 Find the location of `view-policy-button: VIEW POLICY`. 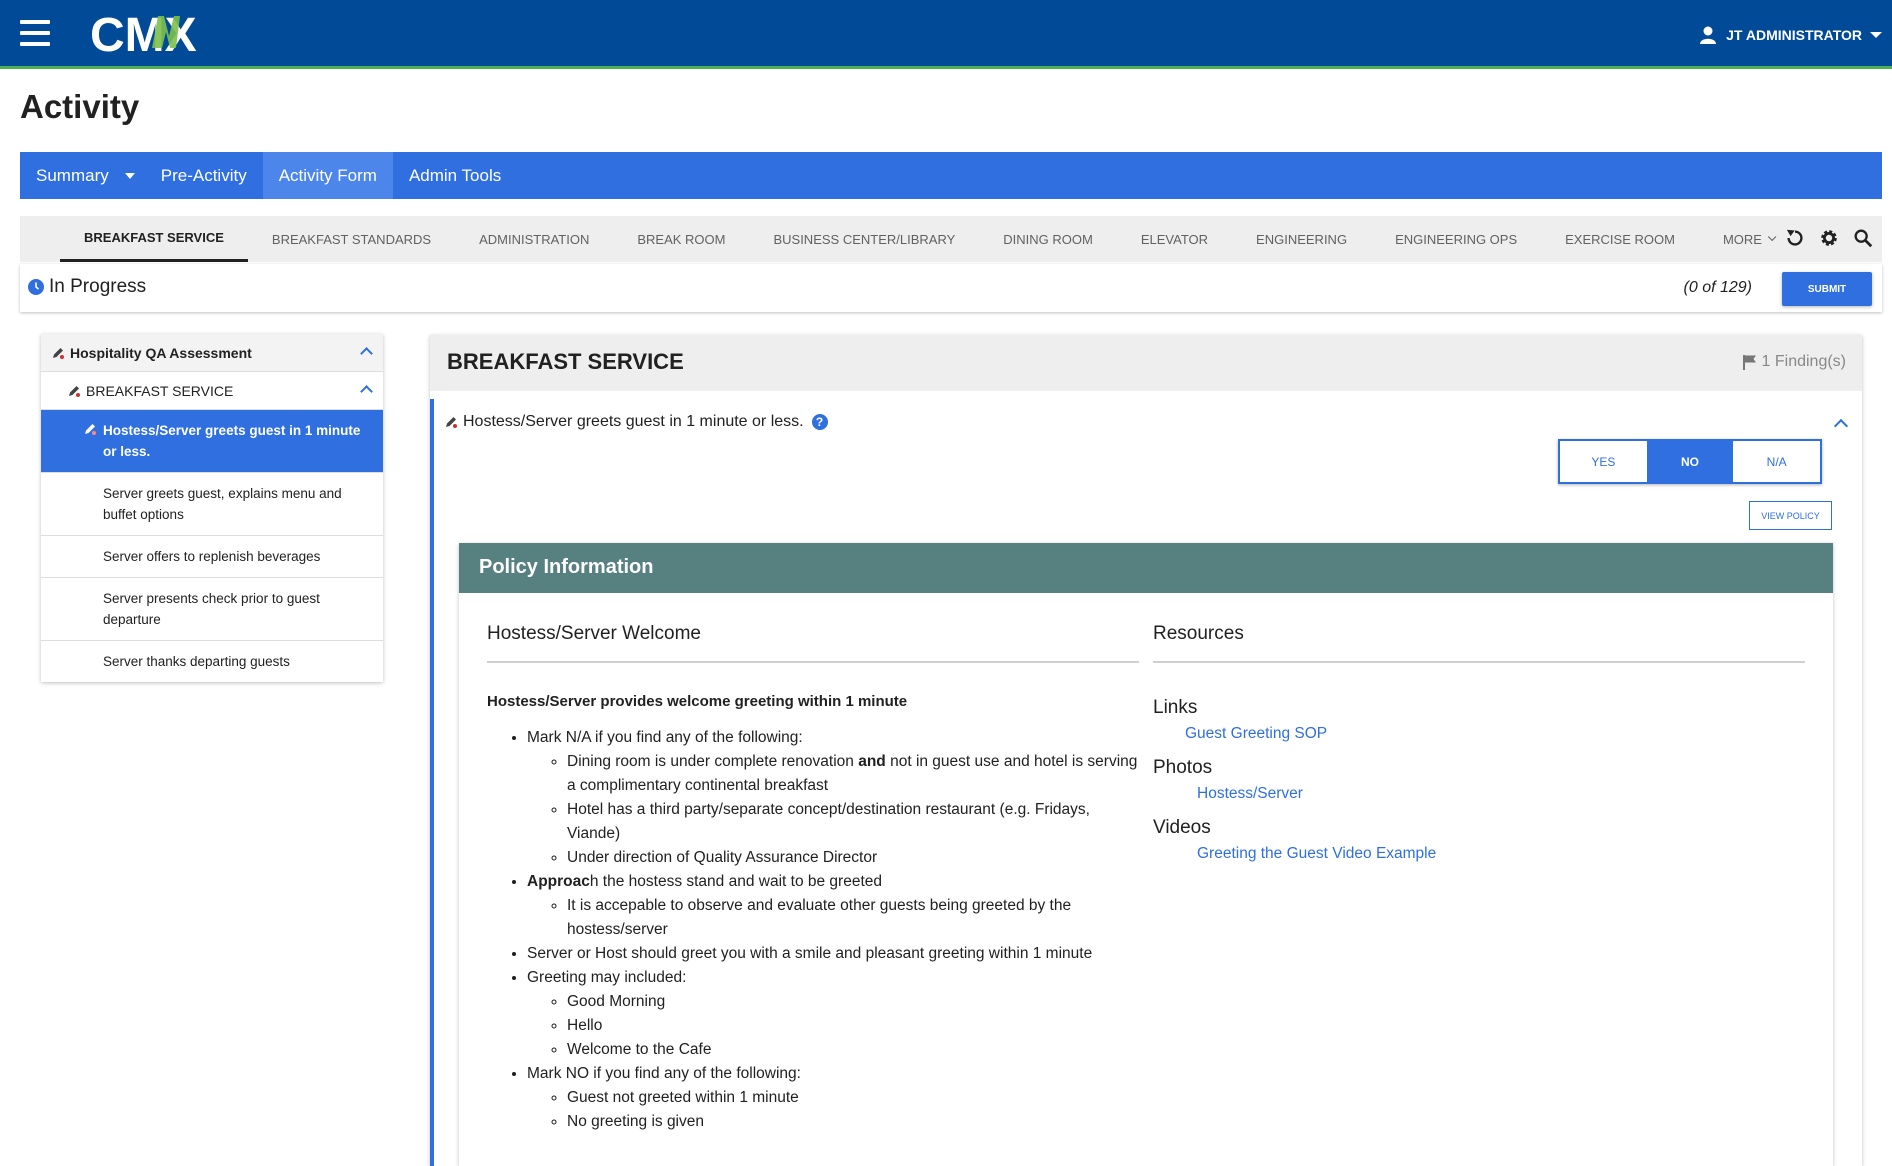

view-policy-button: VIEW POLICY is located at coordinates (1790, 515).